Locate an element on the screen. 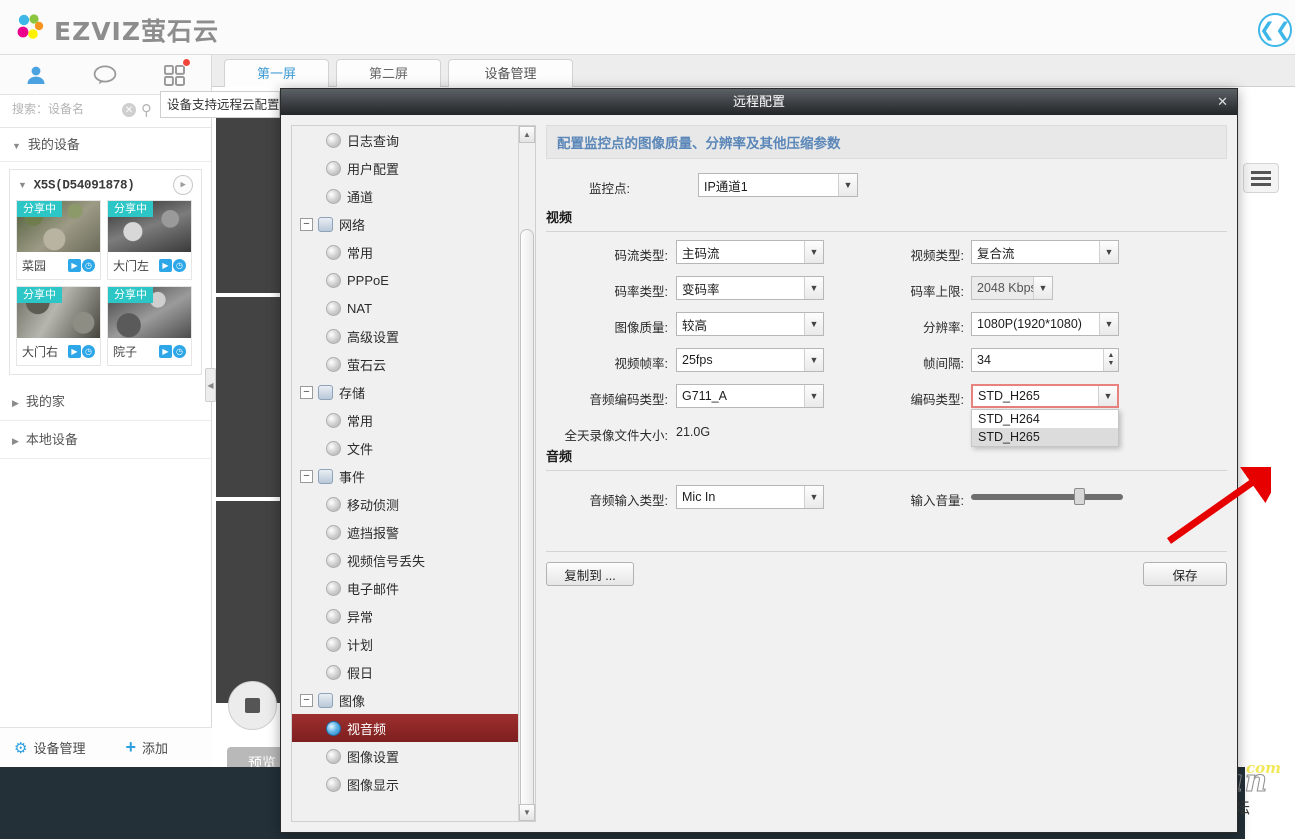  sidebar-group-my-home: ▶ 我的家 is located at coordinates (105, 402).